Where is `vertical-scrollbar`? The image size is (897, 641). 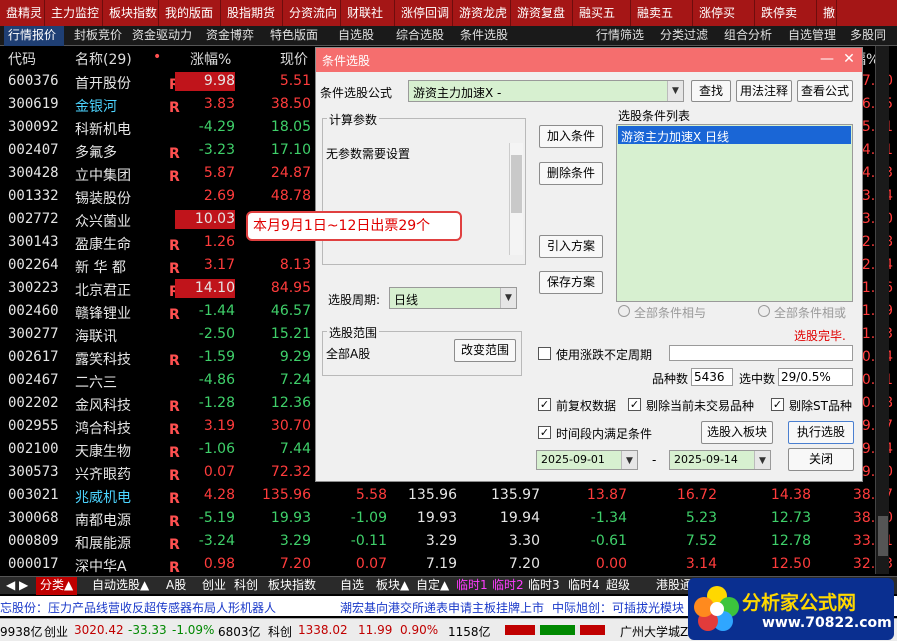
vertical-scrollbar is located at coordinates (882, 310).